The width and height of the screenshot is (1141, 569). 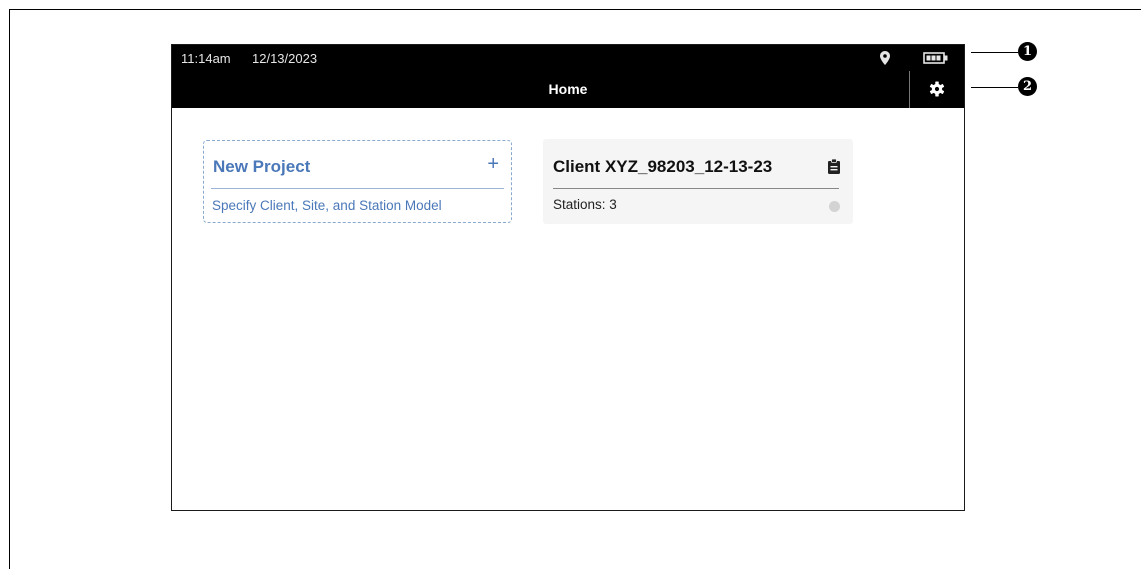 What do you see at coordinates (585, 204) in the screenshot?
I see `project-stations: Stations: 3` at bounding box center [585, 204].